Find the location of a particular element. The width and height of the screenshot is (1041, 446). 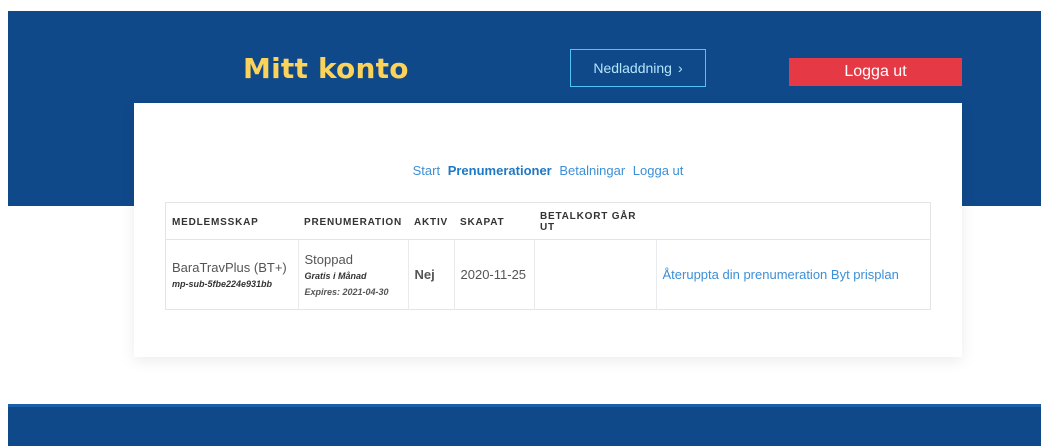

subscription-plan: Gratis i Månad is located at coordinates (335, 276).